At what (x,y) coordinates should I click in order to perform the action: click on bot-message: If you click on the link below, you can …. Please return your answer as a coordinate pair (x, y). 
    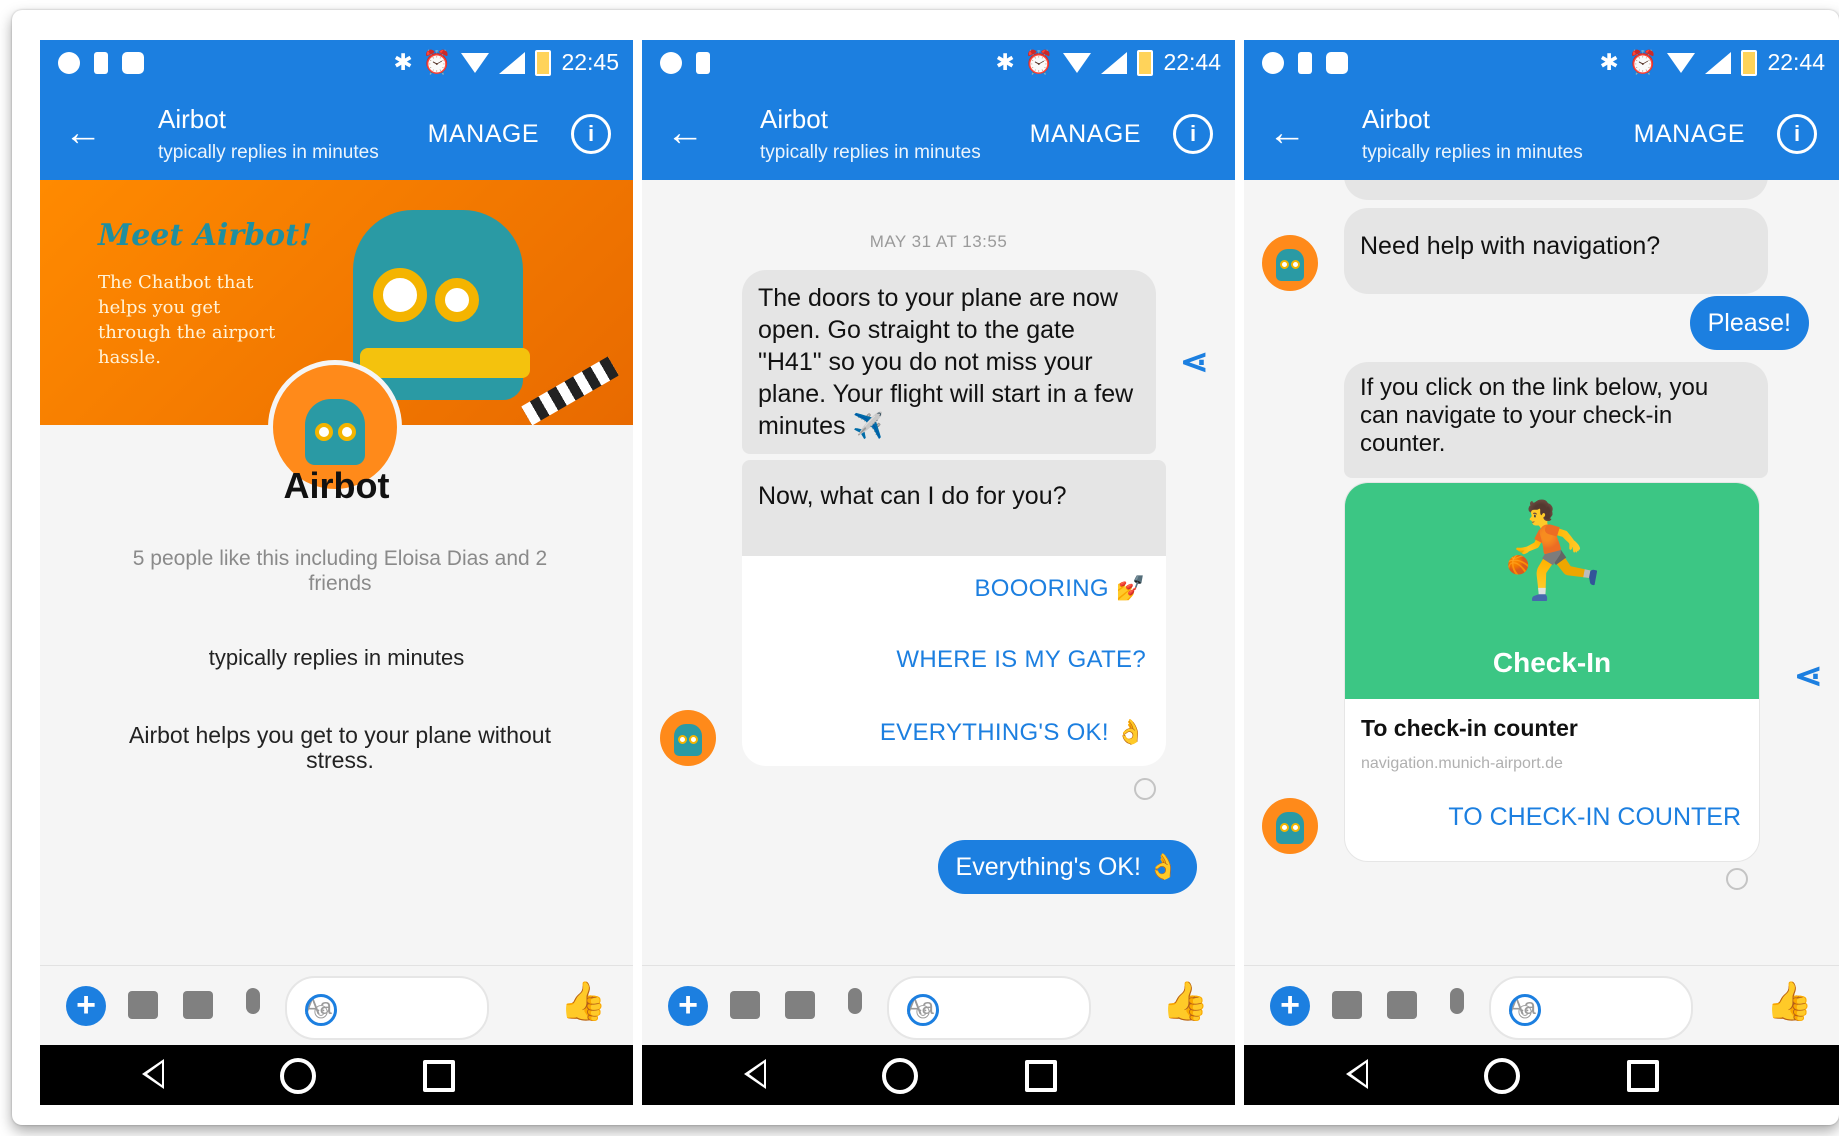
    Looking at the image, I should click on (1556, 420).